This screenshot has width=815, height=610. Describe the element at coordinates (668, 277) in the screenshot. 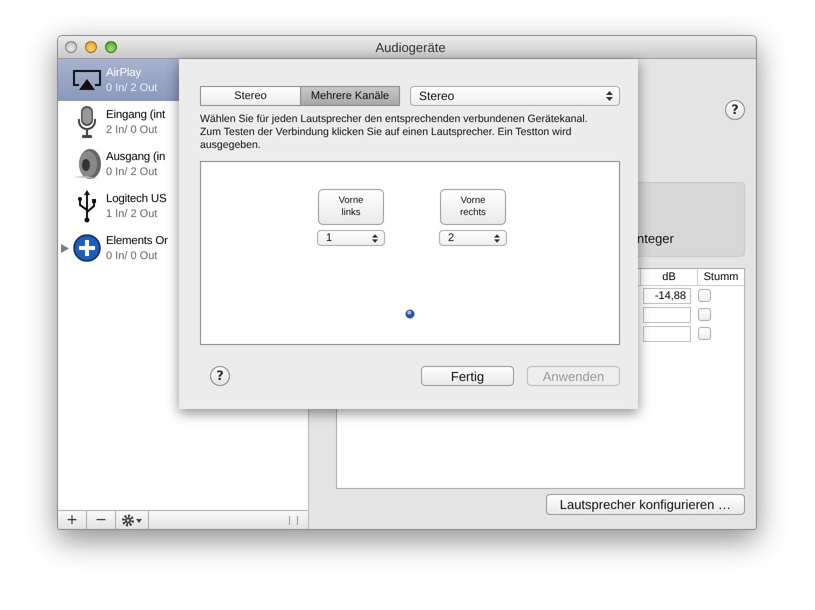

I see `column-header: dB` at that location.